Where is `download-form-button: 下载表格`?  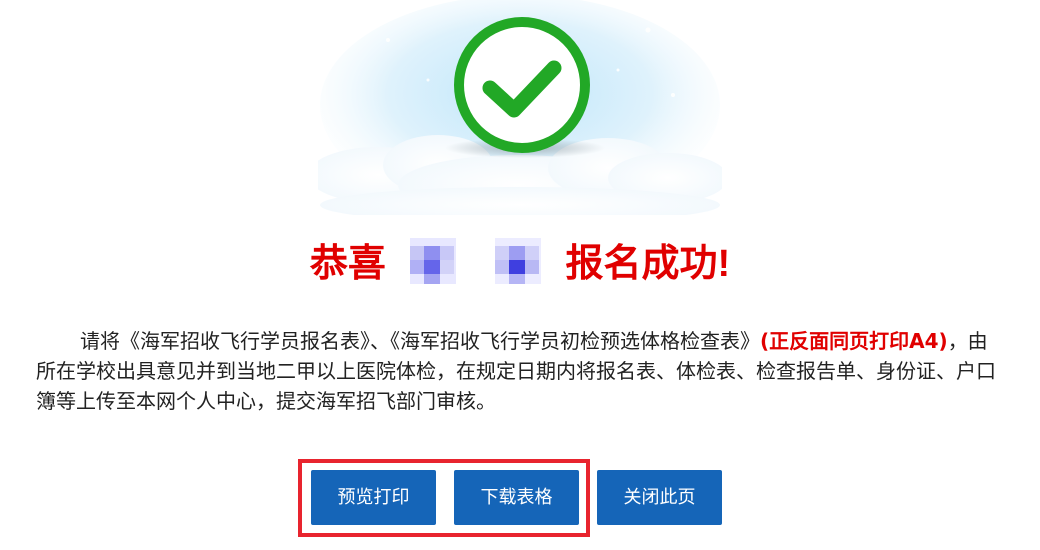 download-form-button: 下载表格 is located at coordinates (516, 497).